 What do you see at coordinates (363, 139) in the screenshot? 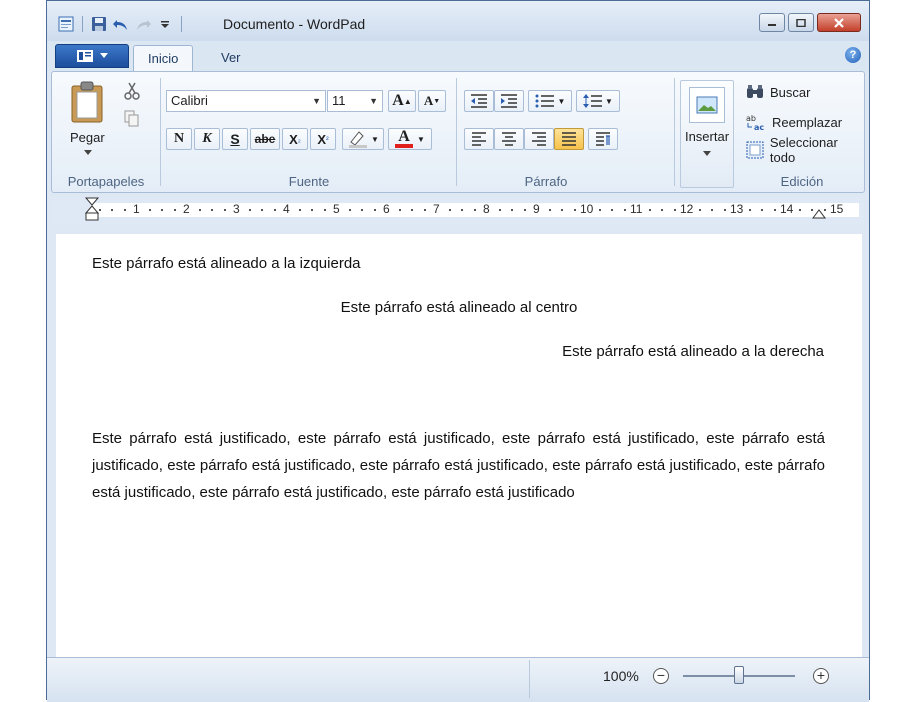
I see `highlight-color-button: ▼` at bounding box center [363, 139].